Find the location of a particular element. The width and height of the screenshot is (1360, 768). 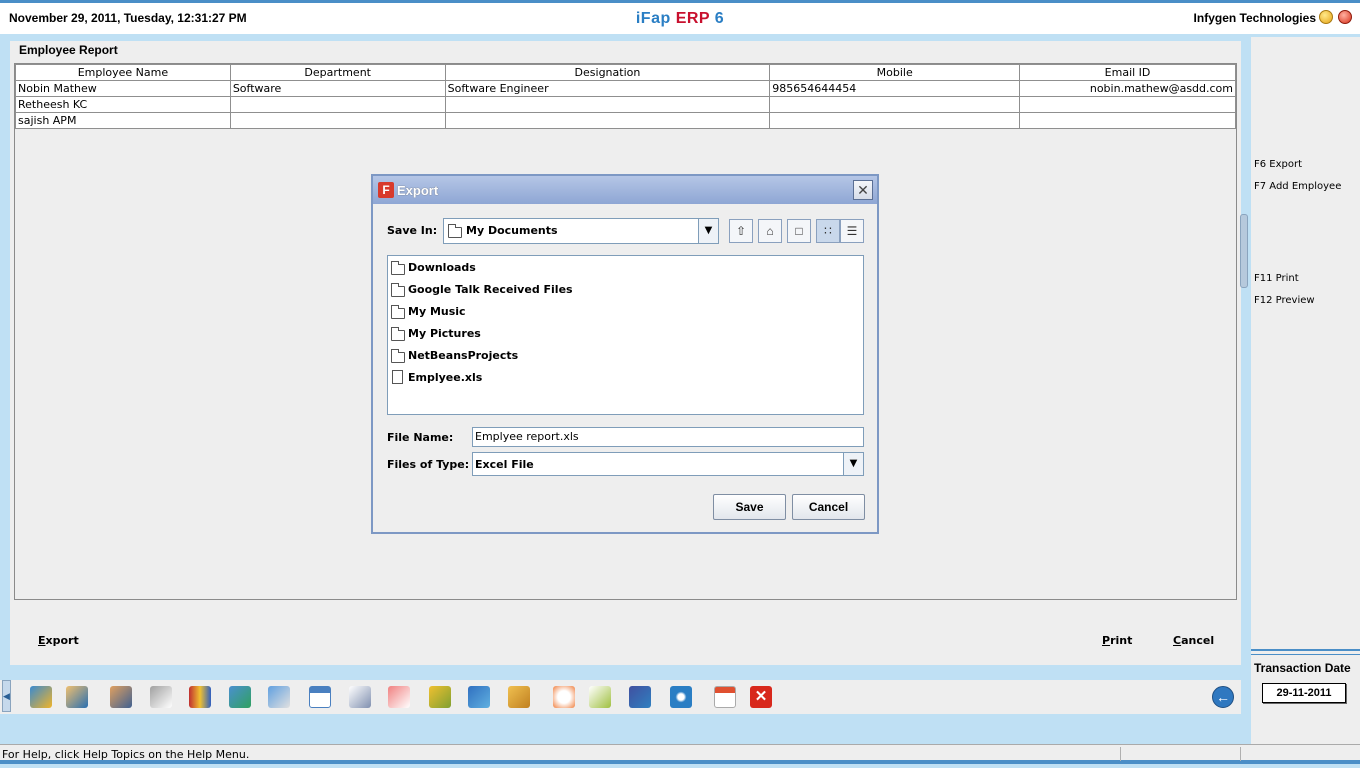

column-header-email: Email ID is located at coordinates (1127, 72).